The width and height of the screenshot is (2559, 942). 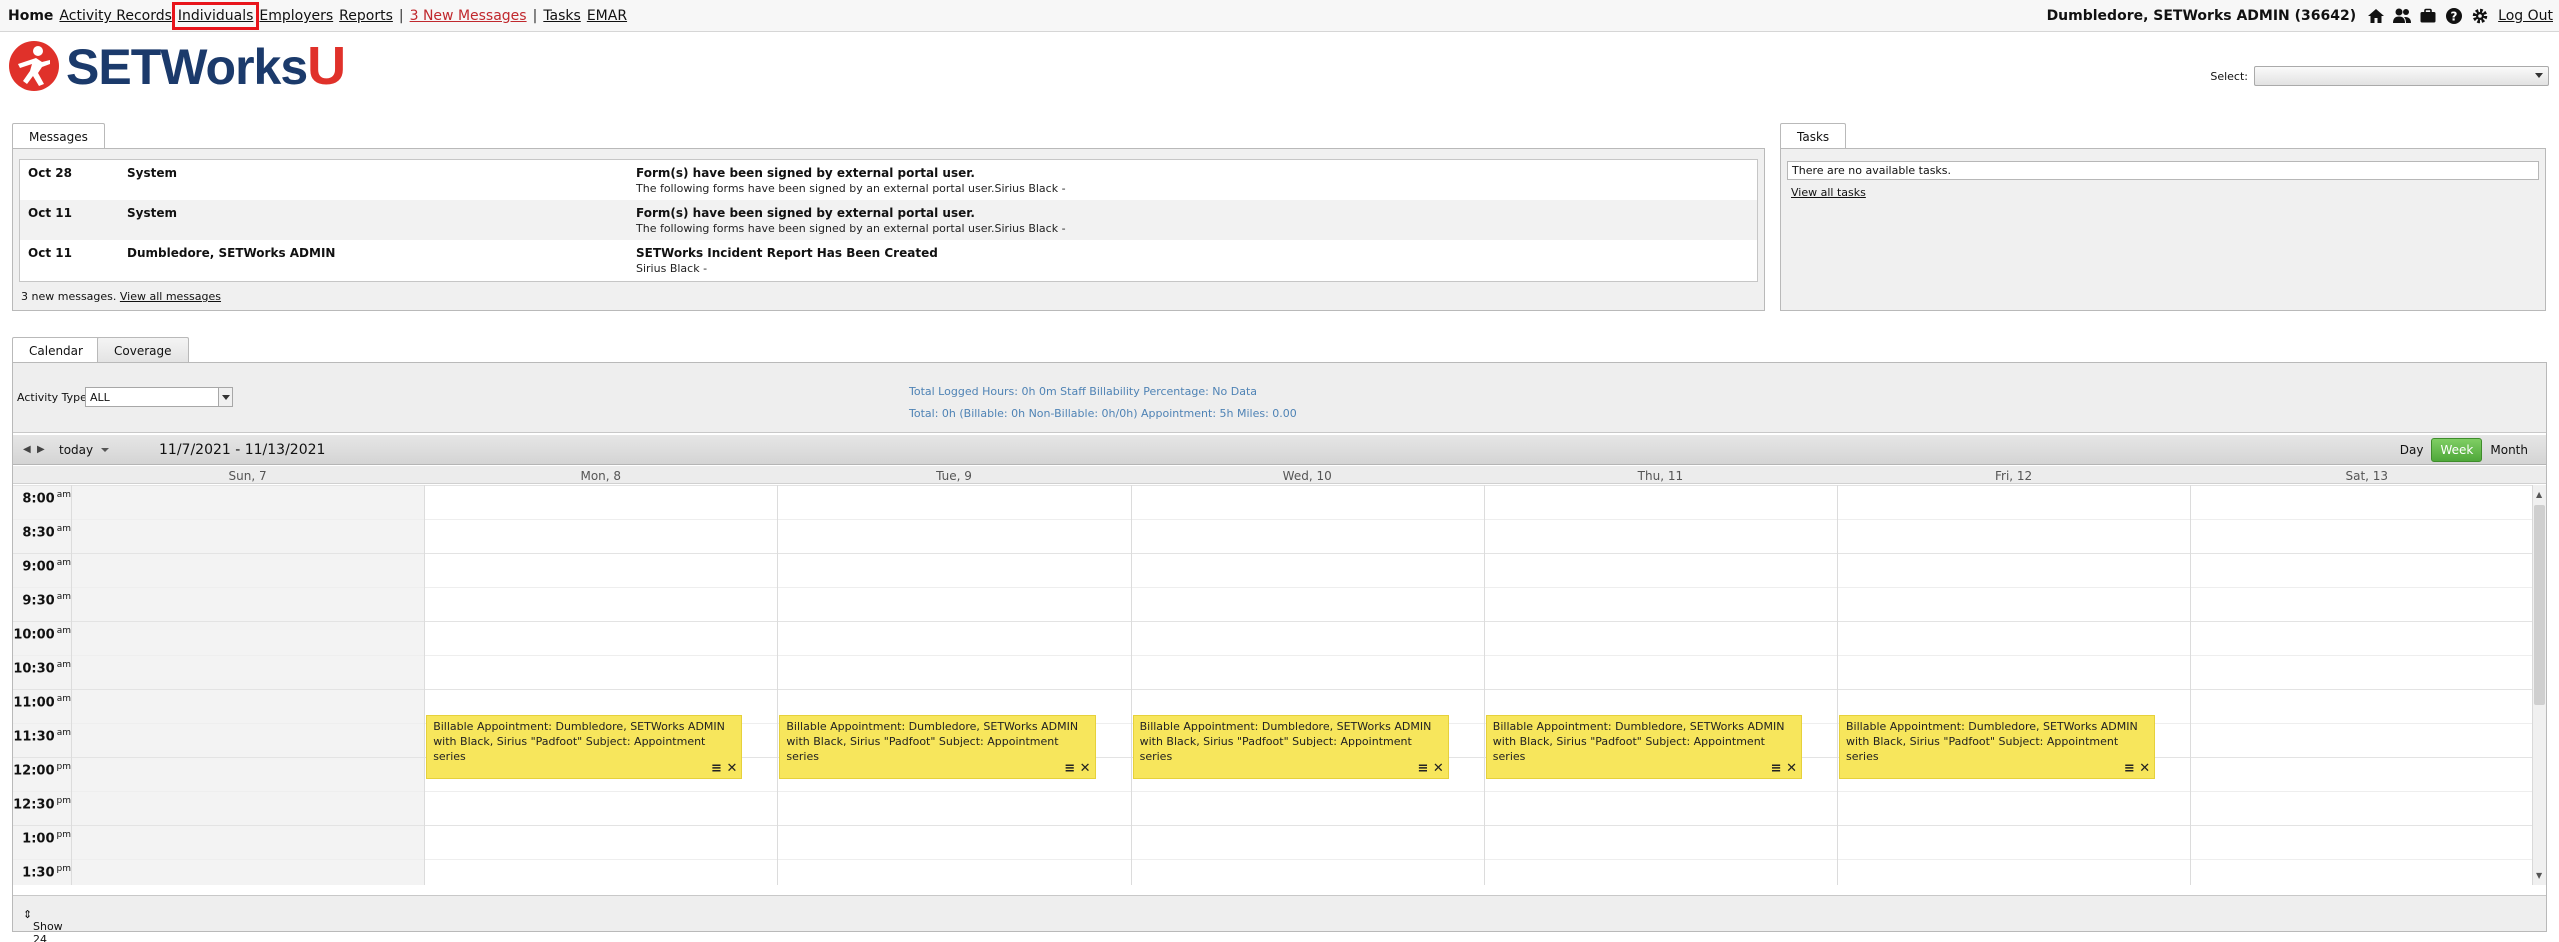 What do you see at coordinates (2480, 16) in the screenshot?
I see `gear-icon` at bounding box center [2480, 16].